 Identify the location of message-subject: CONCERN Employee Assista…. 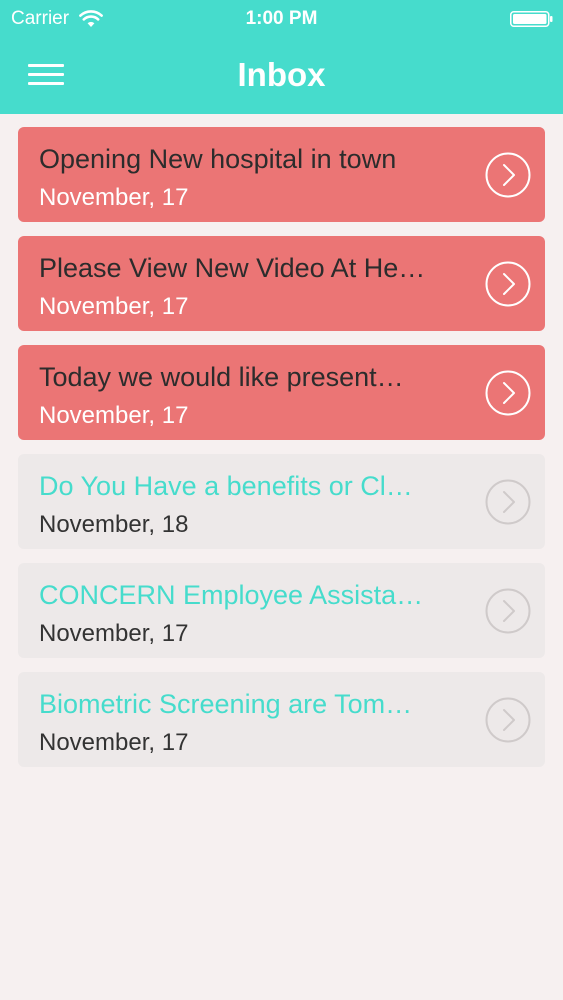
(231, 595).